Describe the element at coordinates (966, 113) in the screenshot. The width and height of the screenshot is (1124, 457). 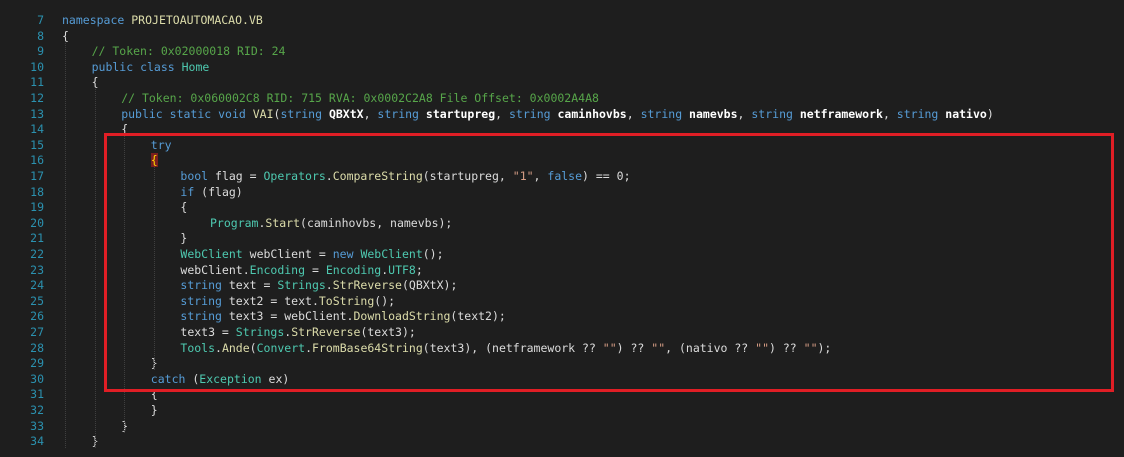
I see `code-token: nativo` at that location.